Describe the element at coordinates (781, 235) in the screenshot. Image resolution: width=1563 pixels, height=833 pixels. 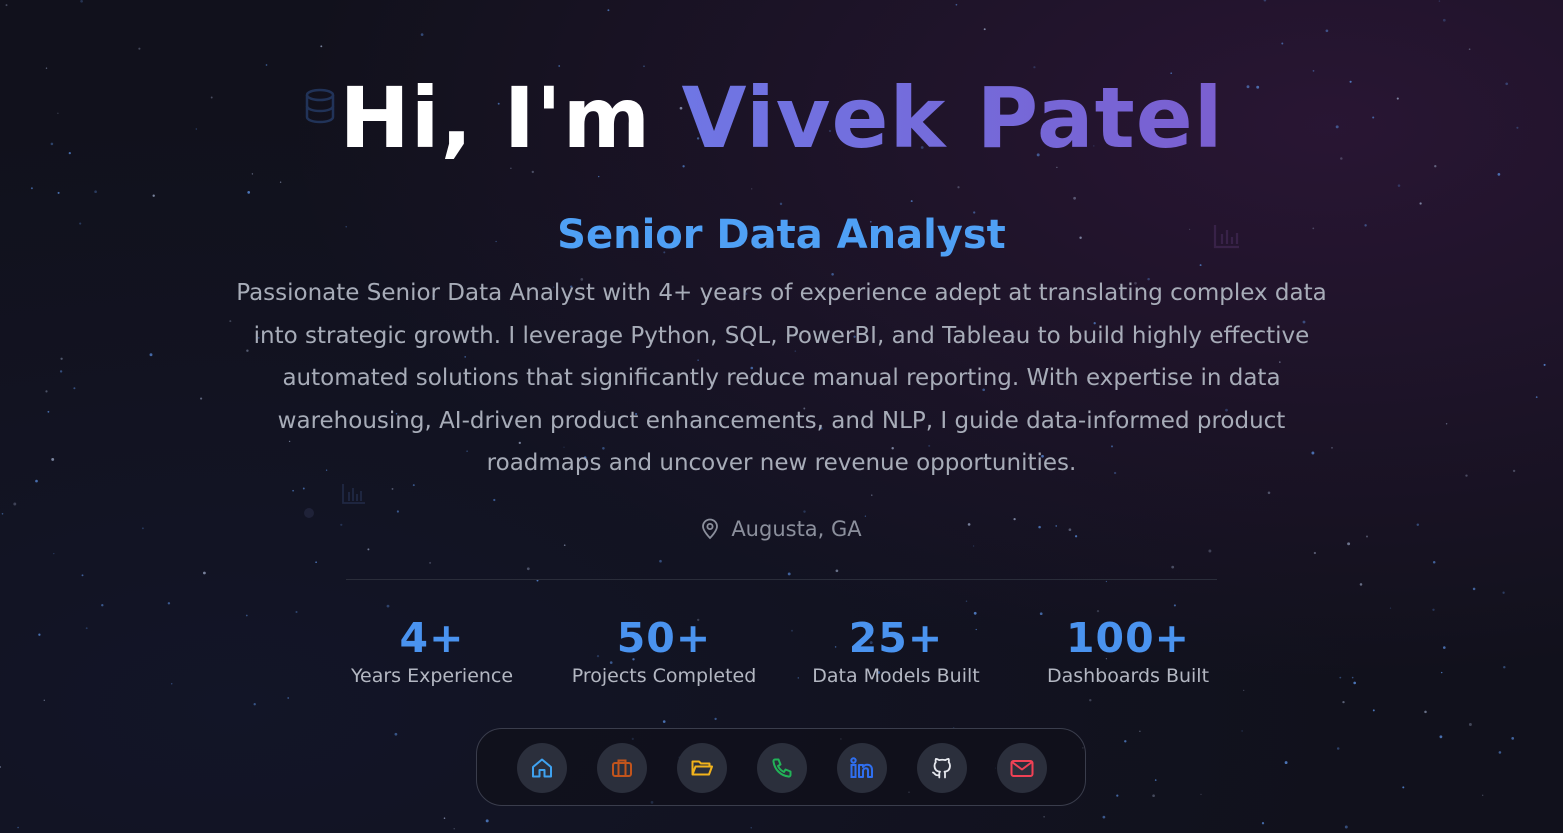
I see `role-title: Senior Data Analyst` at that location.